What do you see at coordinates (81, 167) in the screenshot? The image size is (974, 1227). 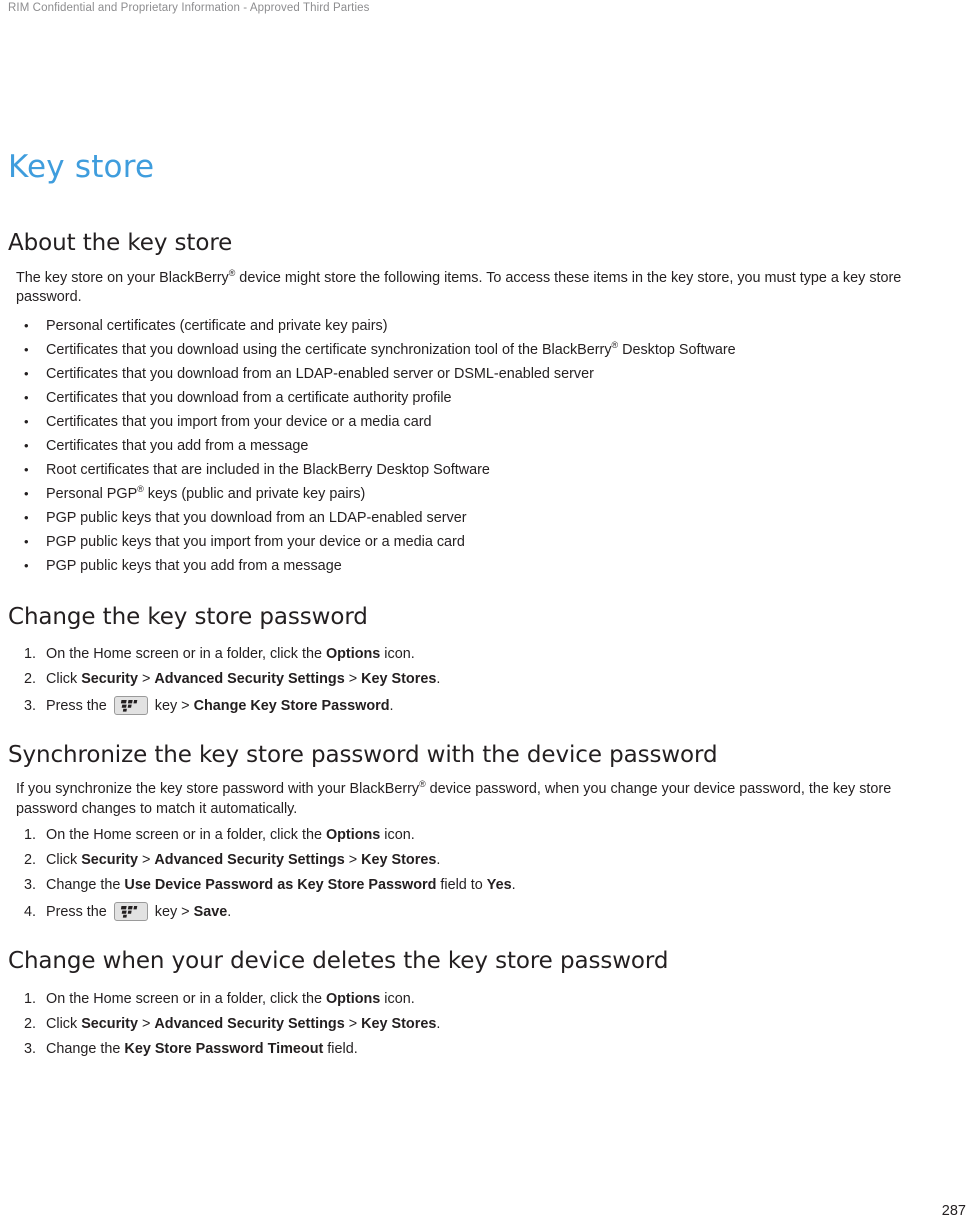 I see `page-title: Key store` at bounding box center [81, 167].